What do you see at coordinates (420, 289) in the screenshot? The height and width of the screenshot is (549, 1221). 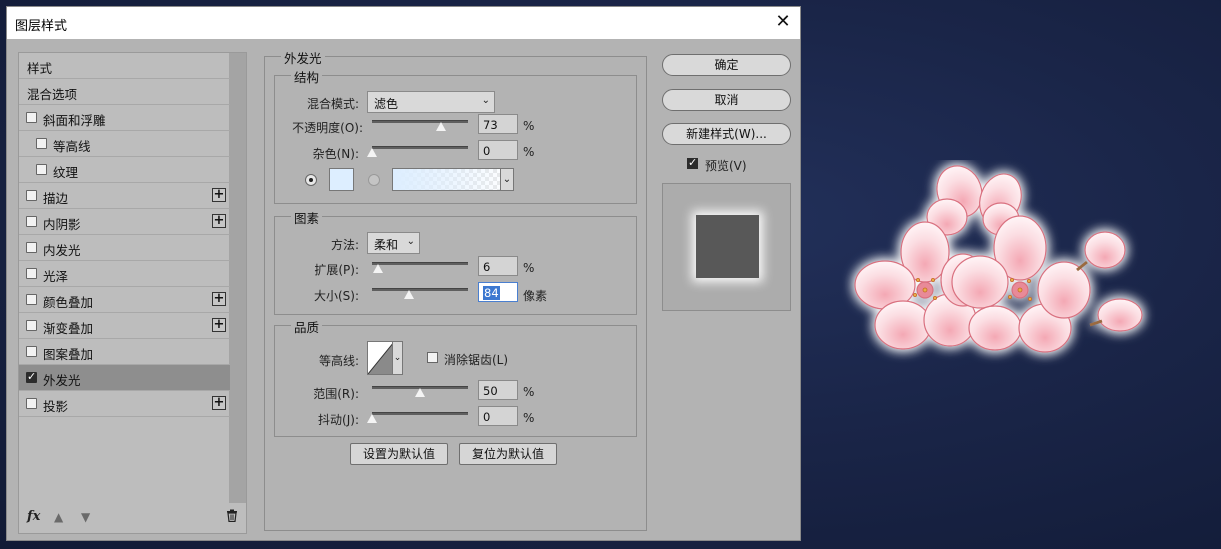 I see `size-slider` at bounding box center [420, 289].